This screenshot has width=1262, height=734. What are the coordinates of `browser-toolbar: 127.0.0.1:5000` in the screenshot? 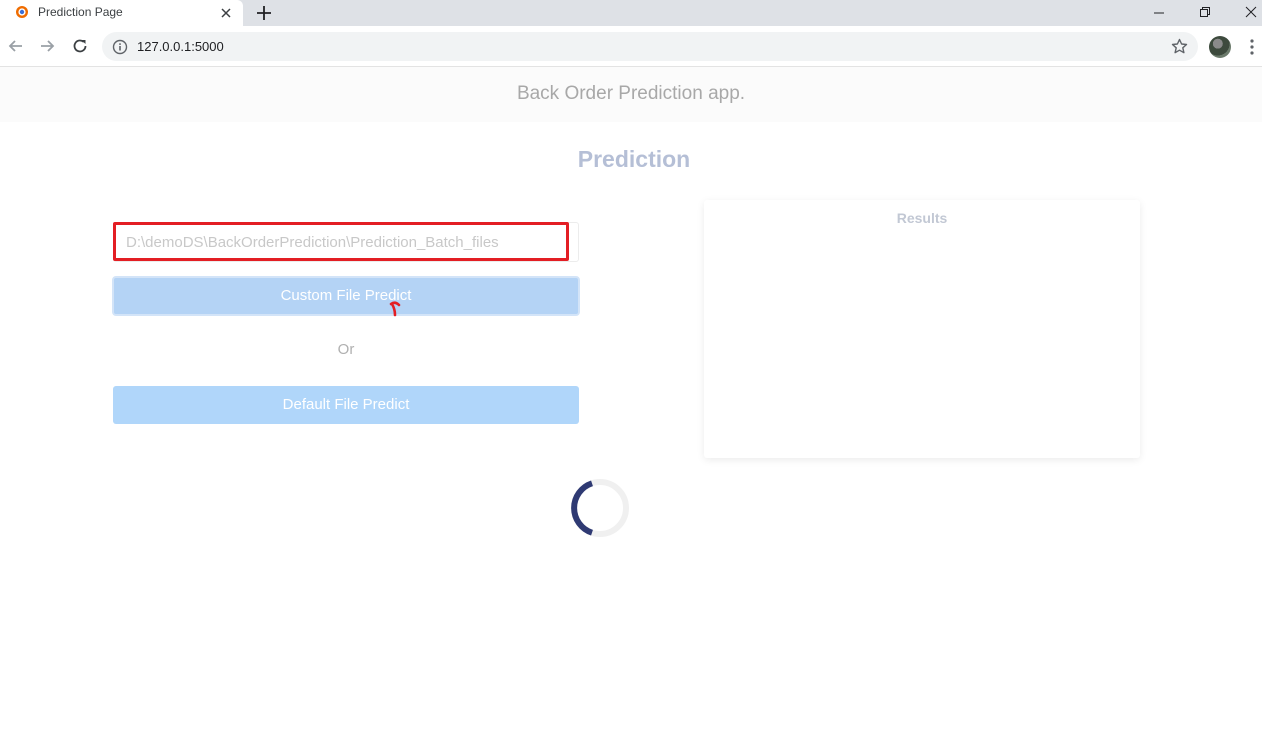 It's located at (631, 46).